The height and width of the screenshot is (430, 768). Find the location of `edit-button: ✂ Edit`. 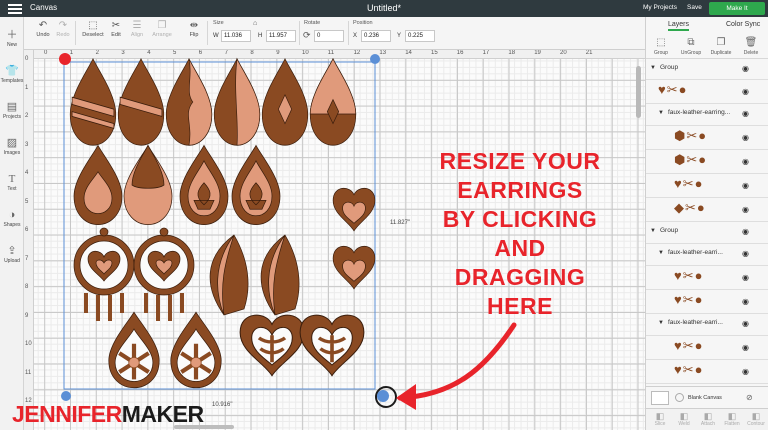

edit-button: ✂ Edit is located at coordinates (116, 29).